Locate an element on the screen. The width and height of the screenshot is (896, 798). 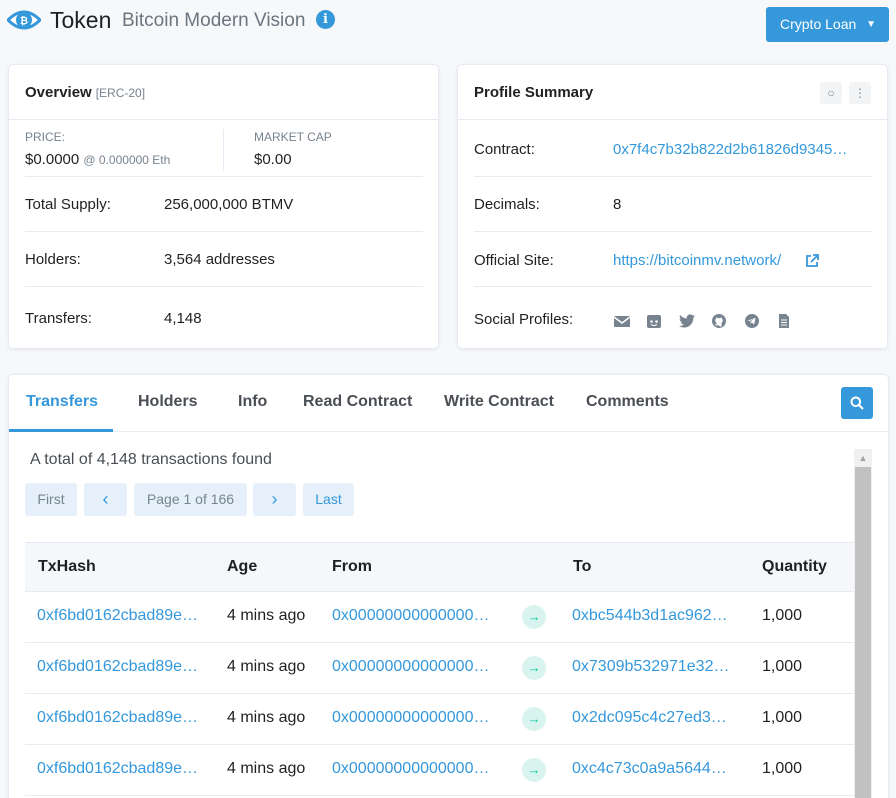
token-standard: [ERC-20] is located at coordinates (120, 93).